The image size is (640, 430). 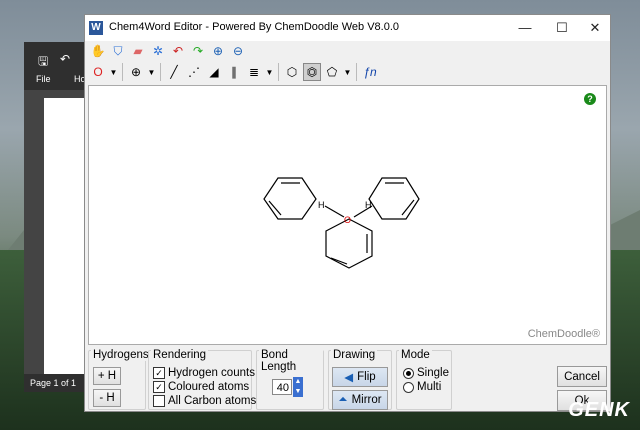 What do you see at coordinates (180, 355) in the screenshot?
I see `group-title: Rendering` at bounding box center [180, 355].